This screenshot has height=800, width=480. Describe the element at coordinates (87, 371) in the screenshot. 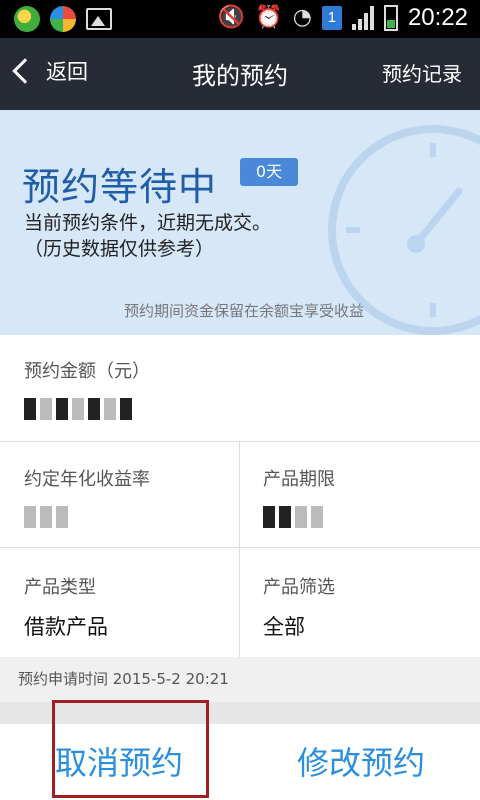

I see `amount-label: 预约金额（元）` at that location.